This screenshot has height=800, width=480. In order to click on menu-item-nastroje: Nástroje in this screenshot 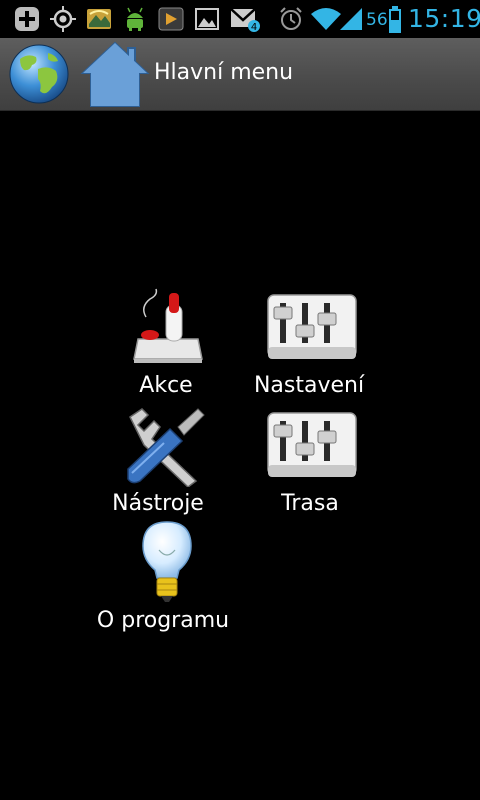, I will do `click(167, 460)`.